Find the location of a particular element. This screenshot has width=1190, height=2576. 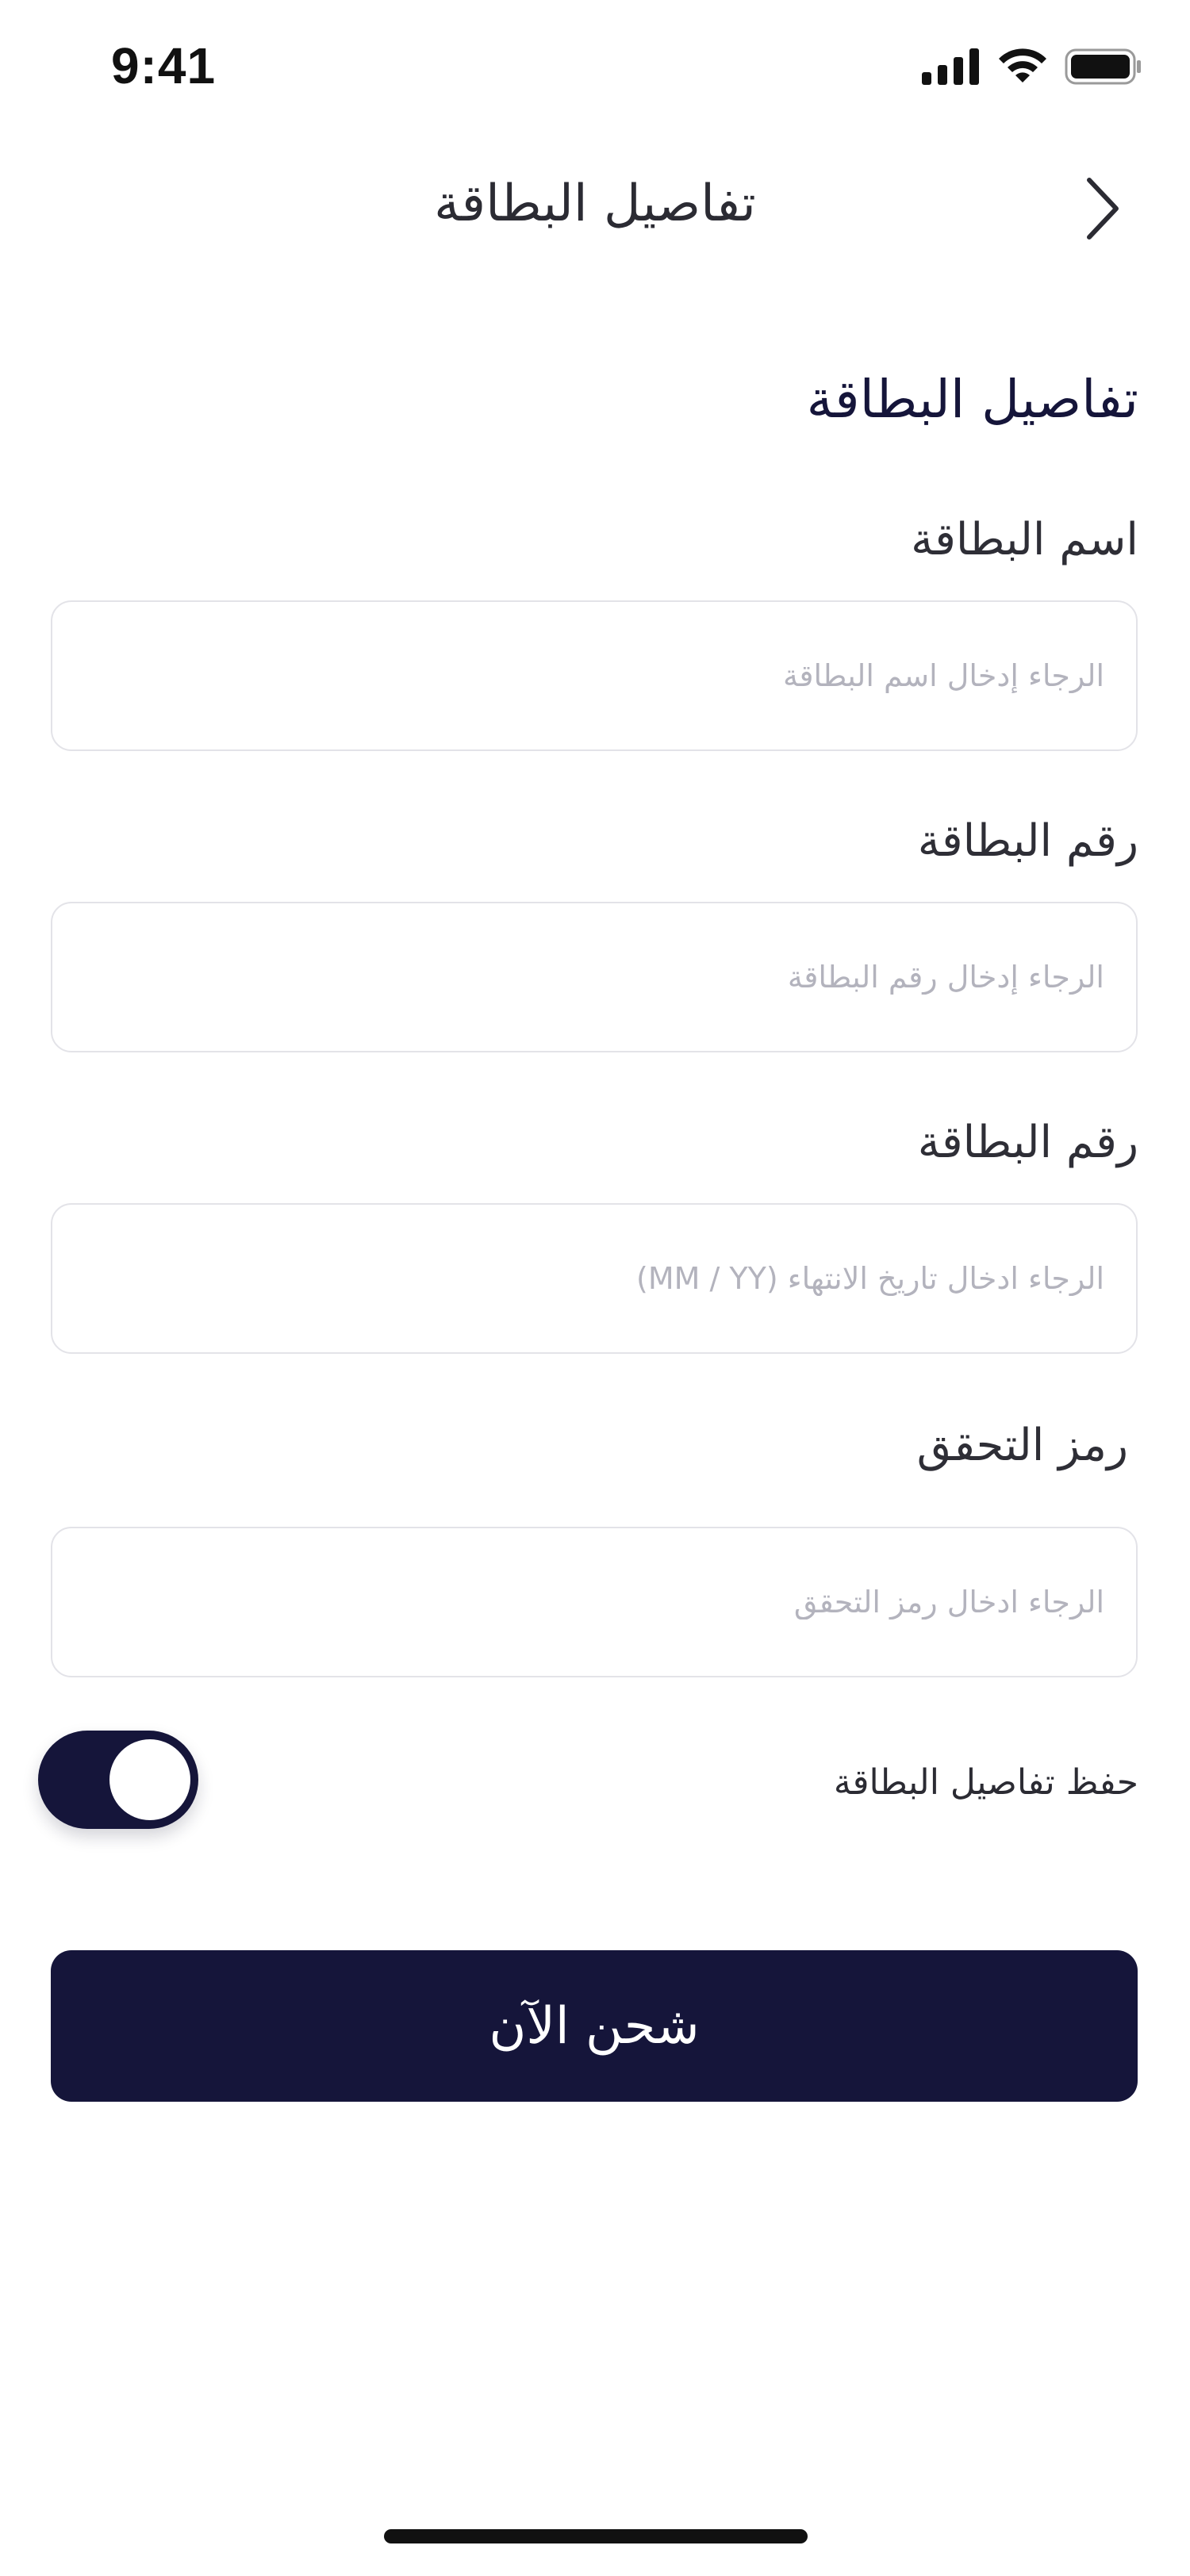

charge-now-button: شحن الآن is located at coordinates (594, 2026).